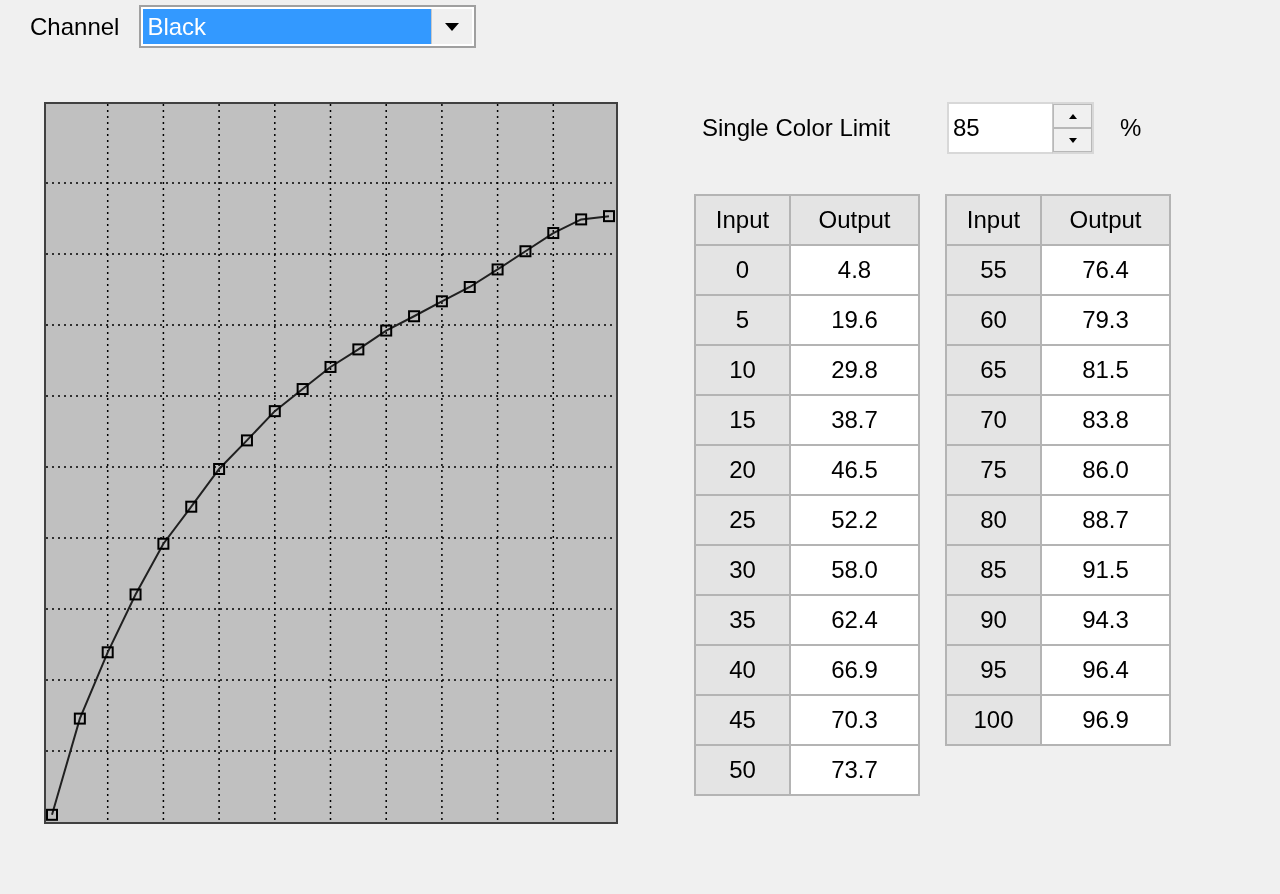 The height and width of the screenshot is (894, 1280). What do you see at coordinates (854, 420) in the screenshot?
I see `table-cell: 38.7` at bounding box center [854, 420].